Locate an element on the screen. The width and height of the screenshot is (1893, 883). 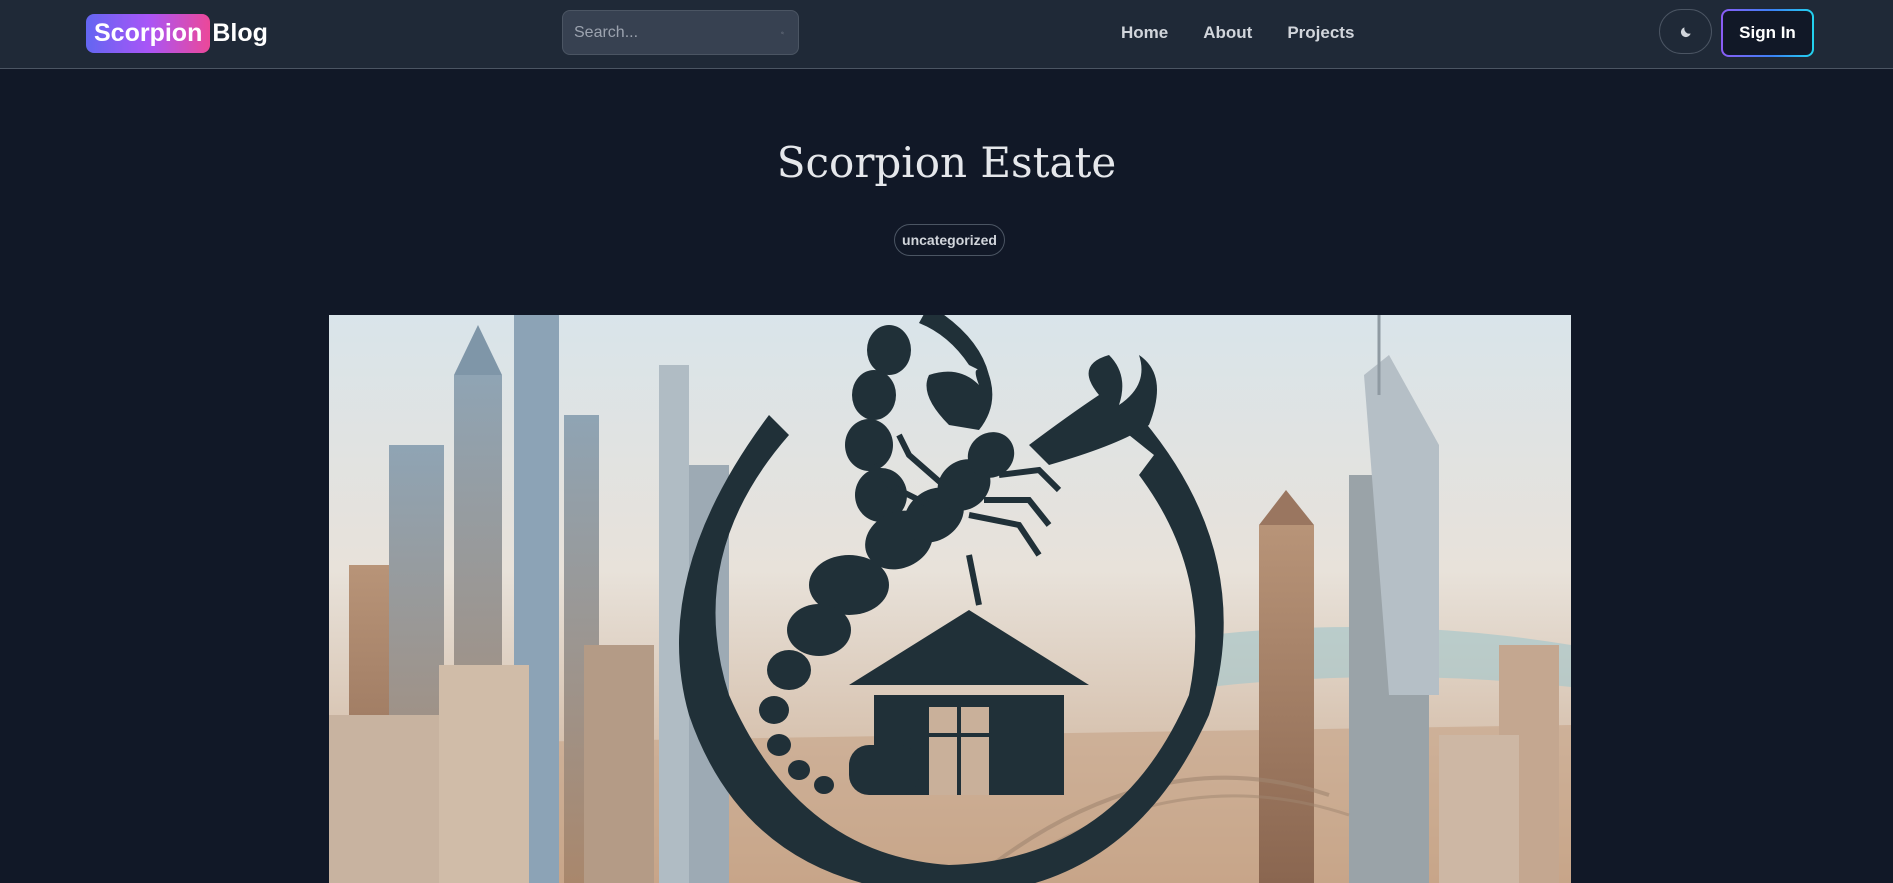
nav-link-projects: Projects is located at coordinates (1320, 33).